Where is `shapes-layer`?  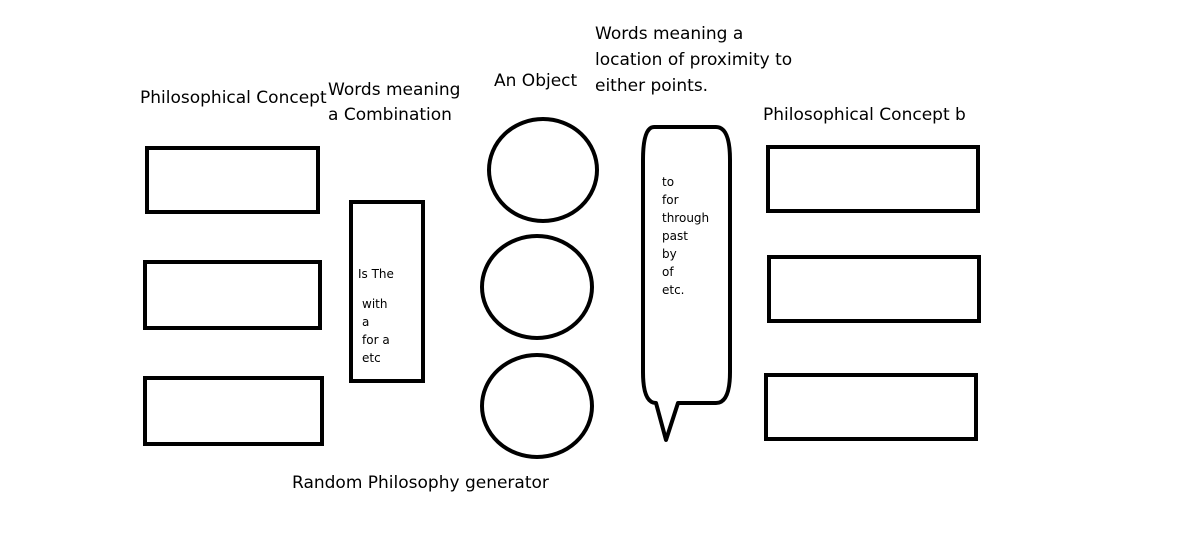
shapes-layer is located at coordinates (606, 288).